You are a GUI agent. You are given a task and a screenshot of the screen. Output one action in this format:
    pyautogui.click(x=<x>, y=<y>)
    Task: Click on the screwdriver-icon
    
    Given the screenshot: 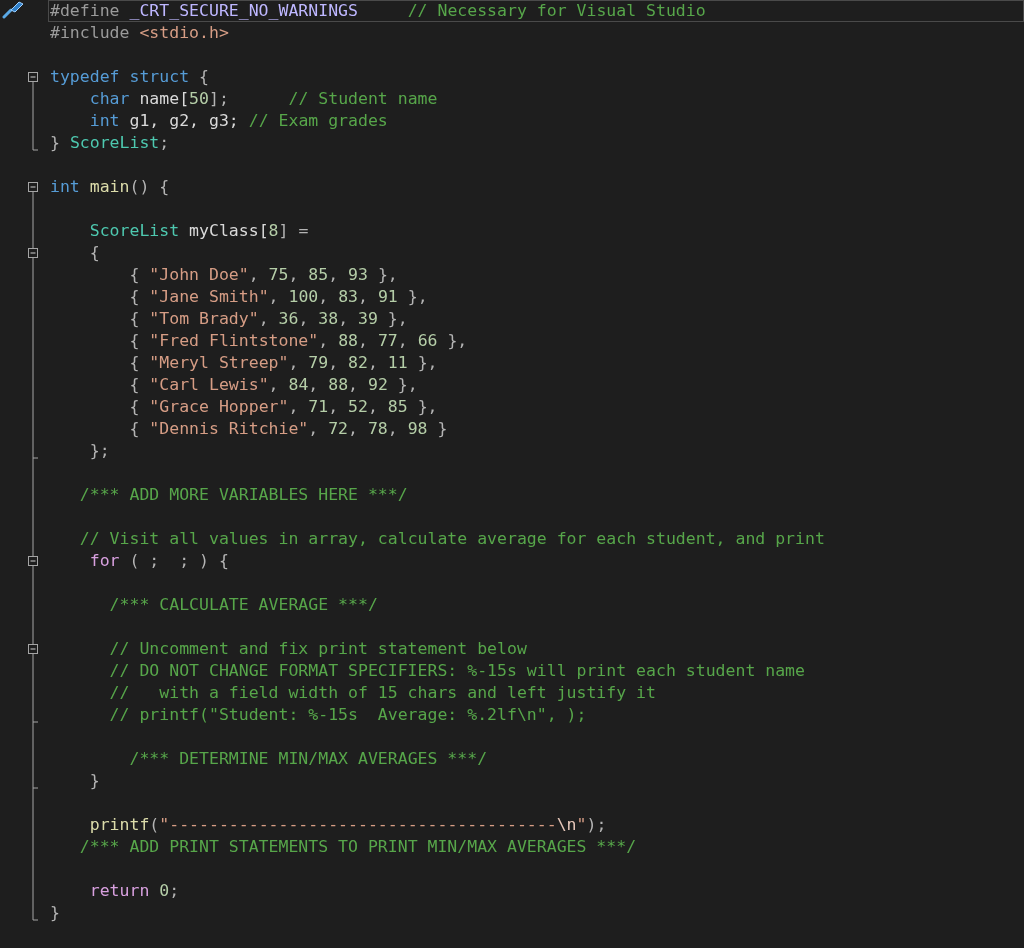 What is the action you would take?
    pyautogui.click(x=13, y=10)
    